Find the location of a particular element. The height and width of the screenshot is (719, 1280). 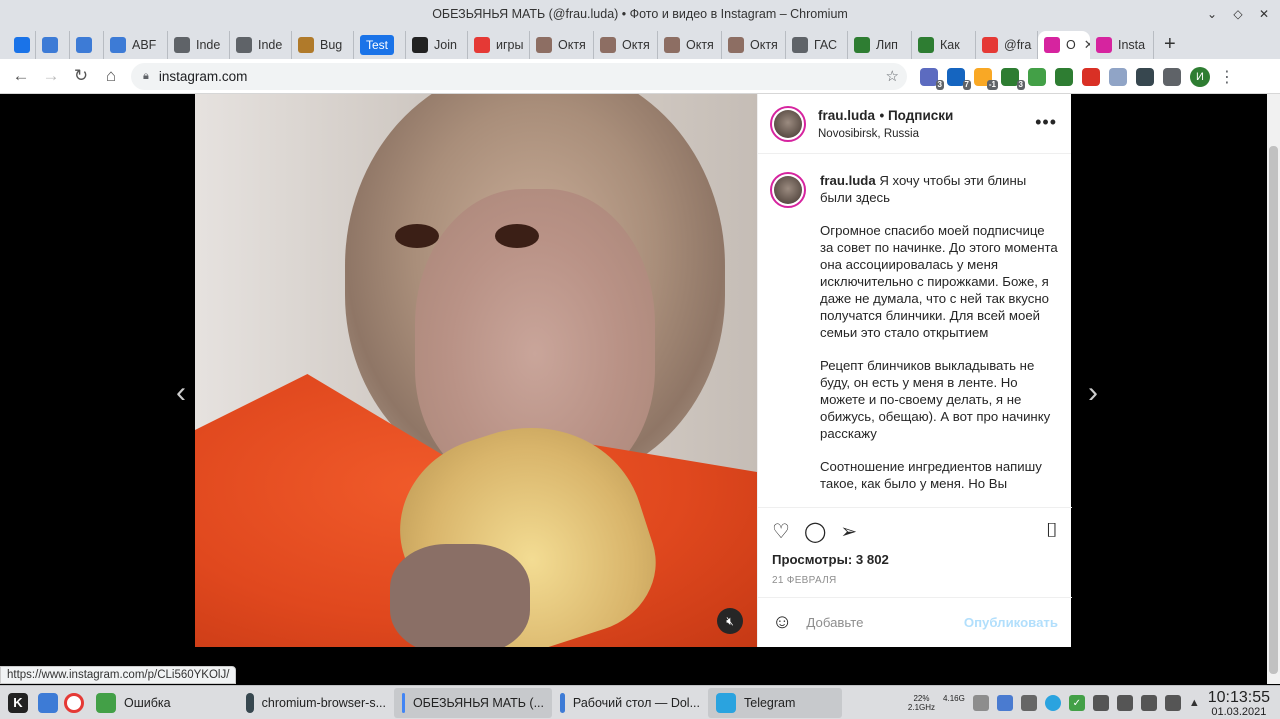

view-count: Просмотры: 3 802 is located at coordinates (915, 559).